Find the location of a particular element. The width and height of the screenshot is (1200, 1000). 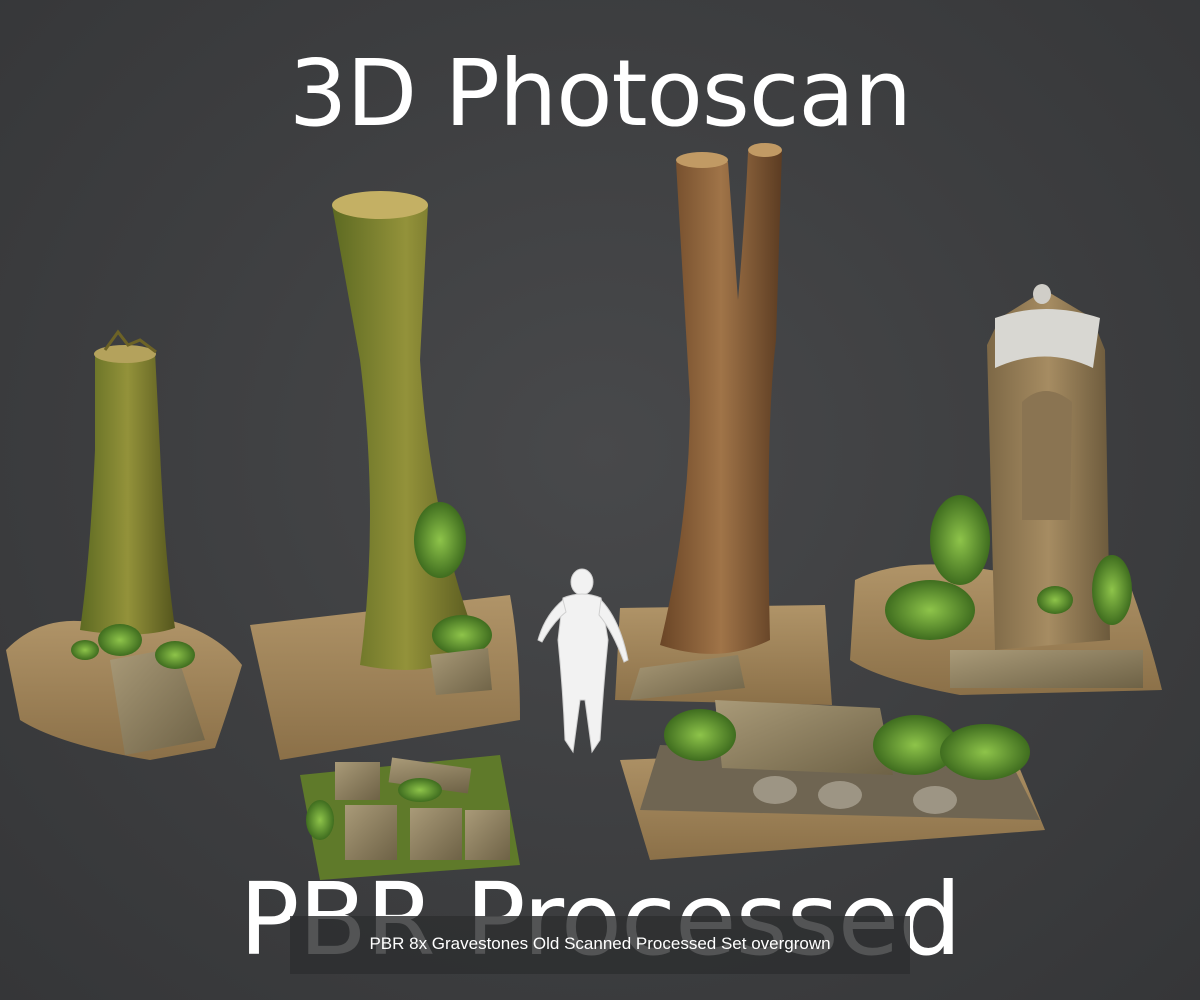

gothic-monument is located at coordinates (1006, 489).